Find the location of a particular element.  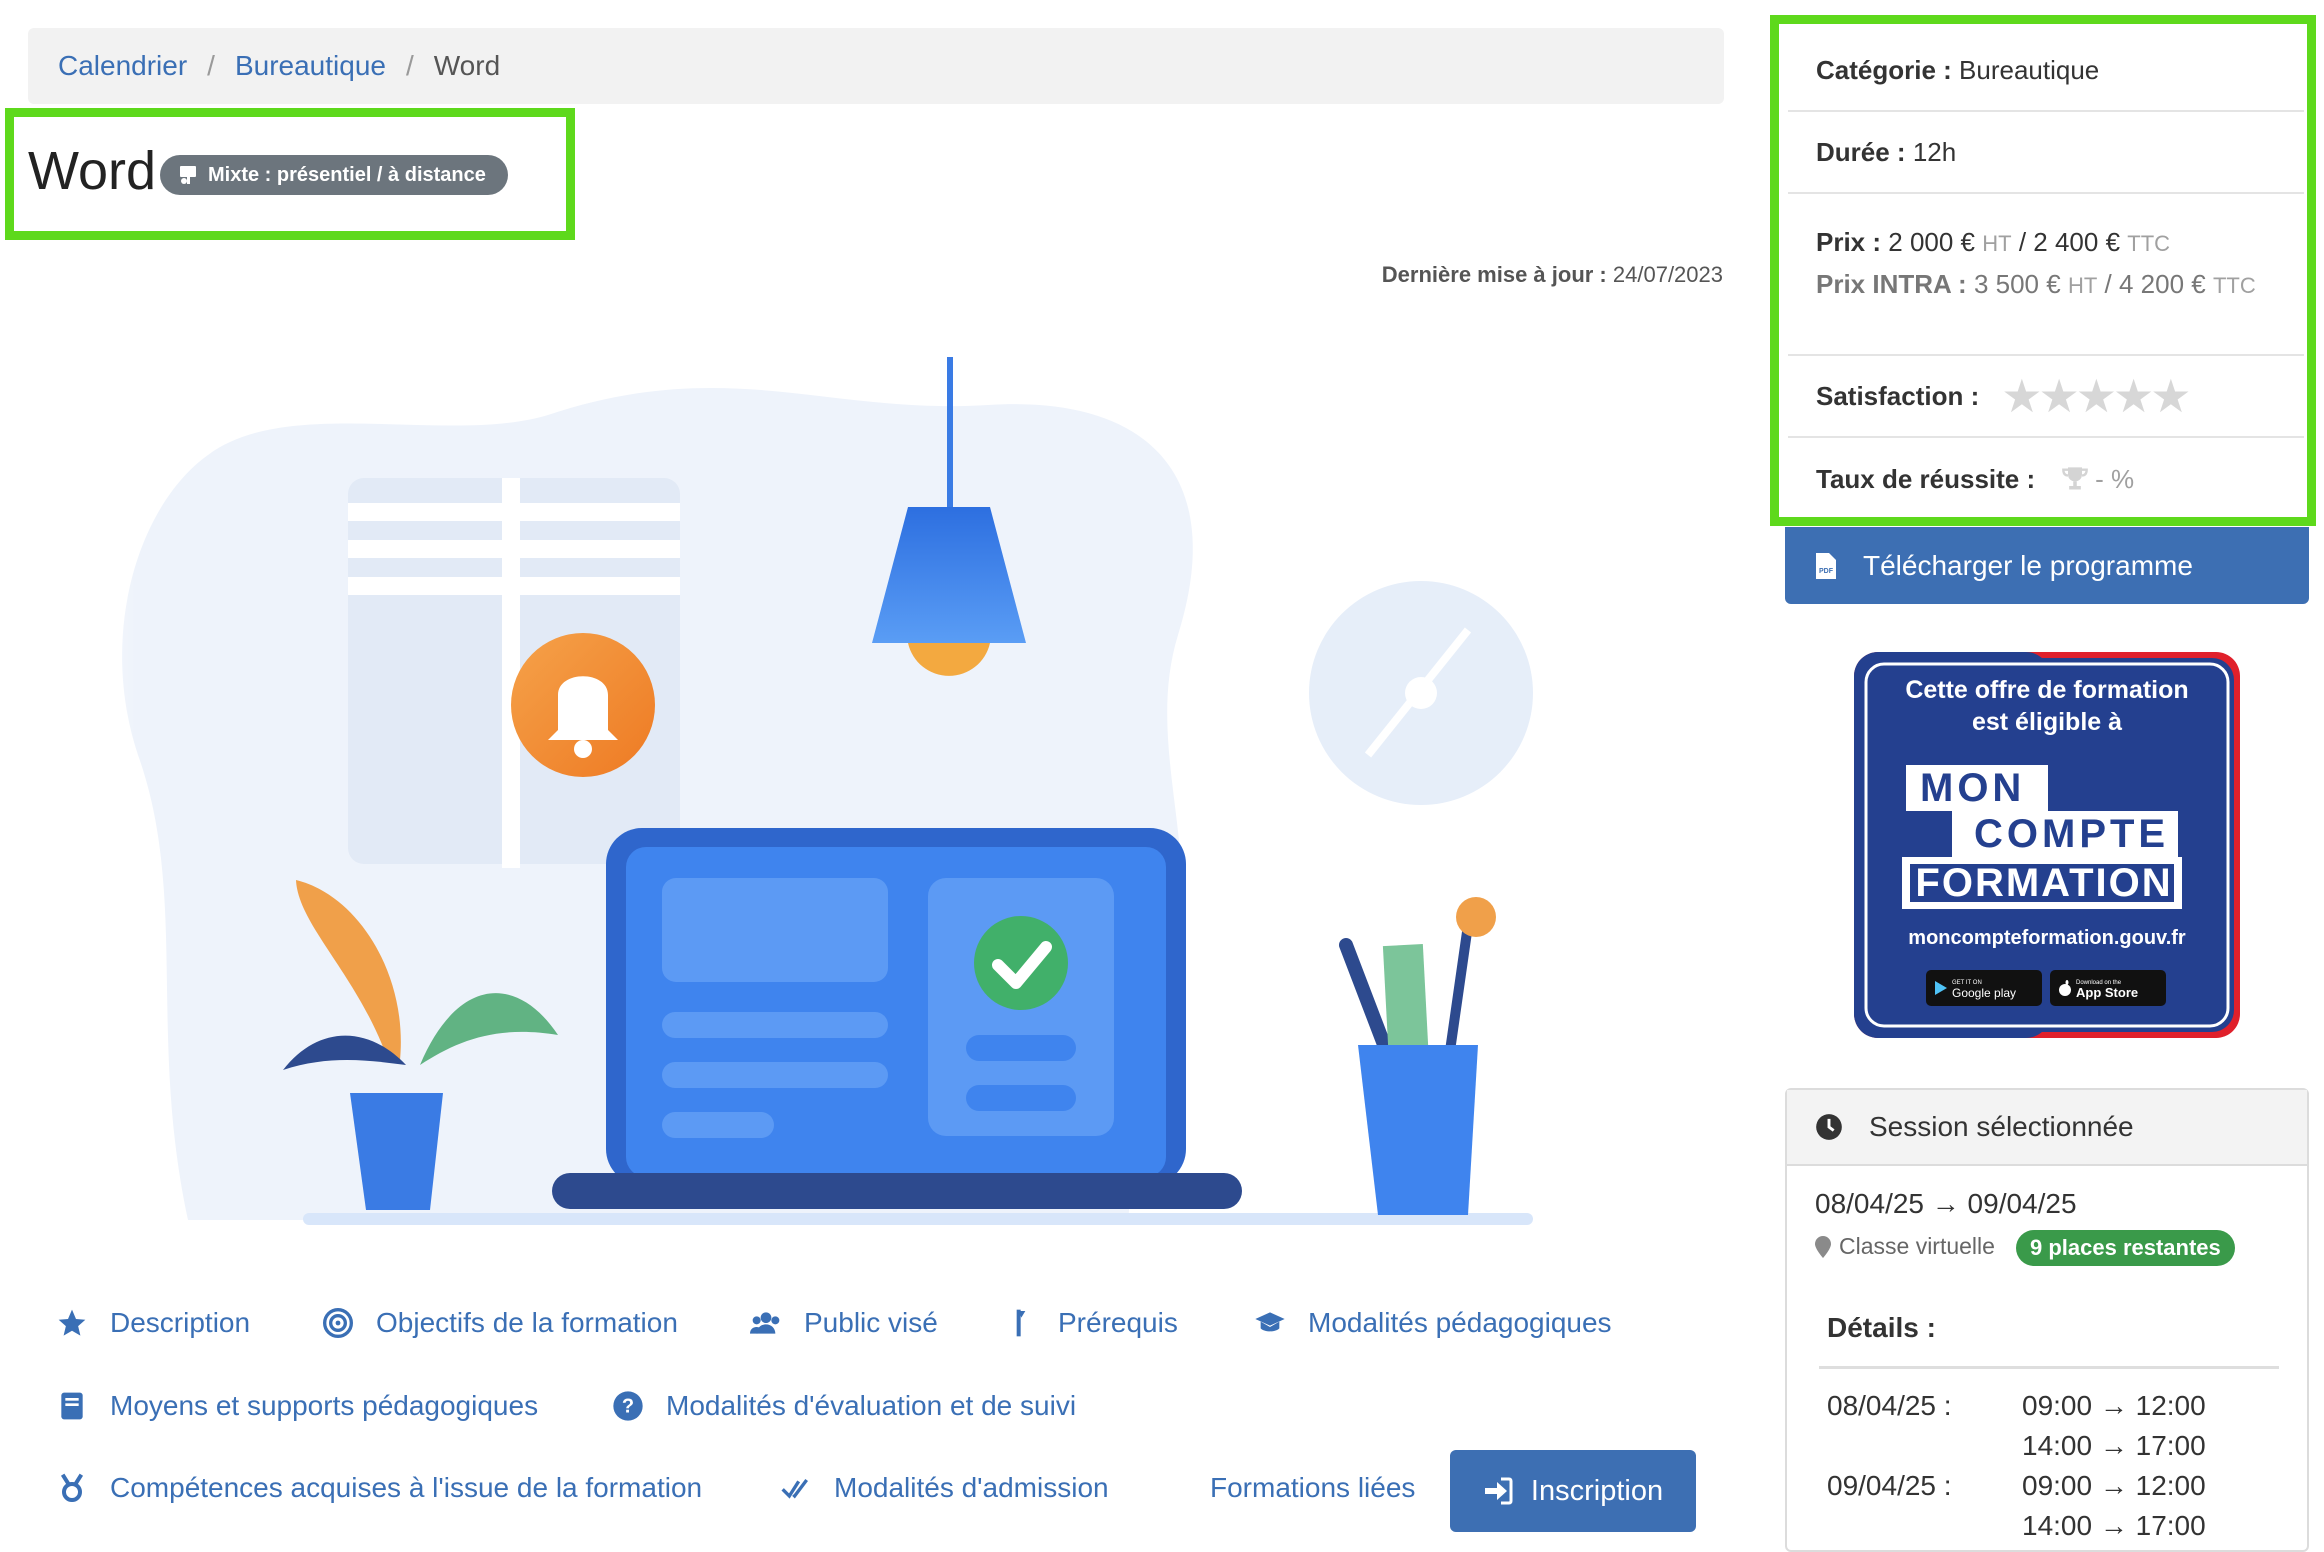

price-ht-unit: HT is located at coordinates (1997, 243).